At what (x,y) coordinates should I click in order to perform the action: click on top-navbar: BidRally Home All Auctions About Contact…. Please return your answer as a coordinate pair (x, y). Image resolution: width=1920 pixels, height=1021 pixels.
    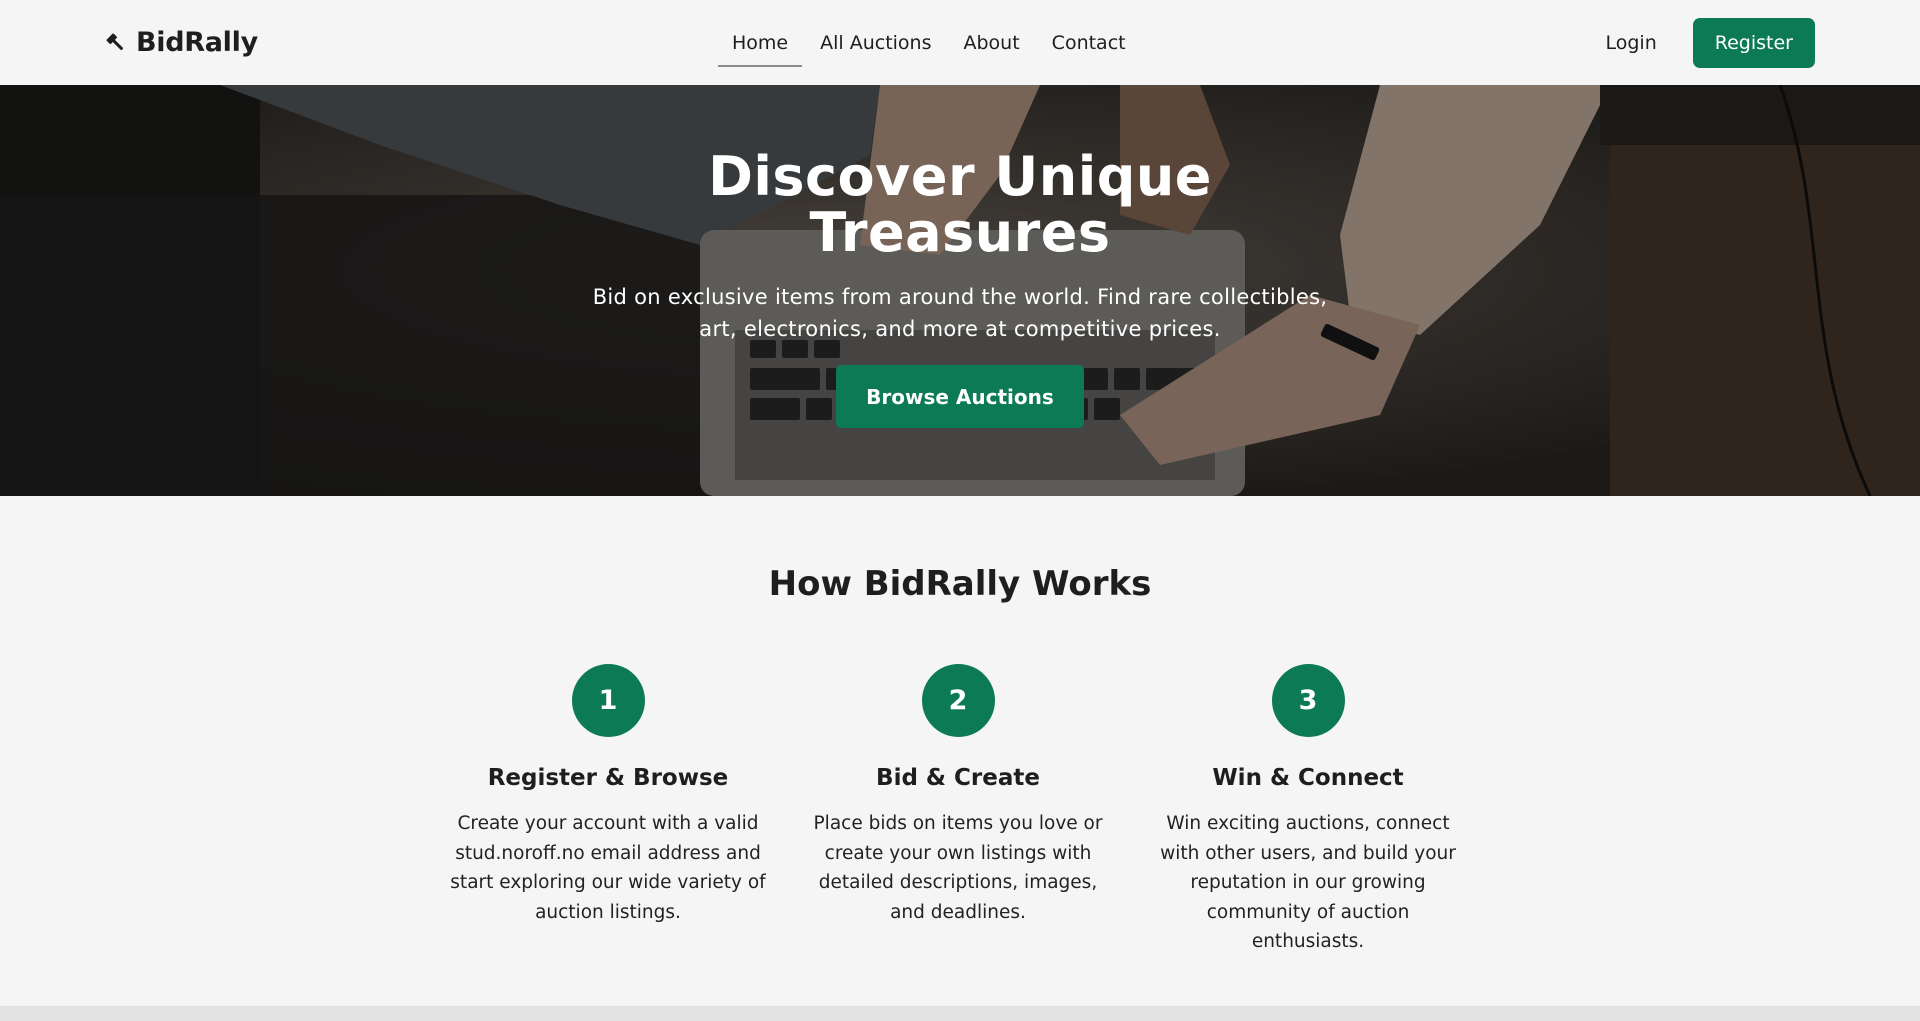
    Looking at the image, I should click on (960, 42).